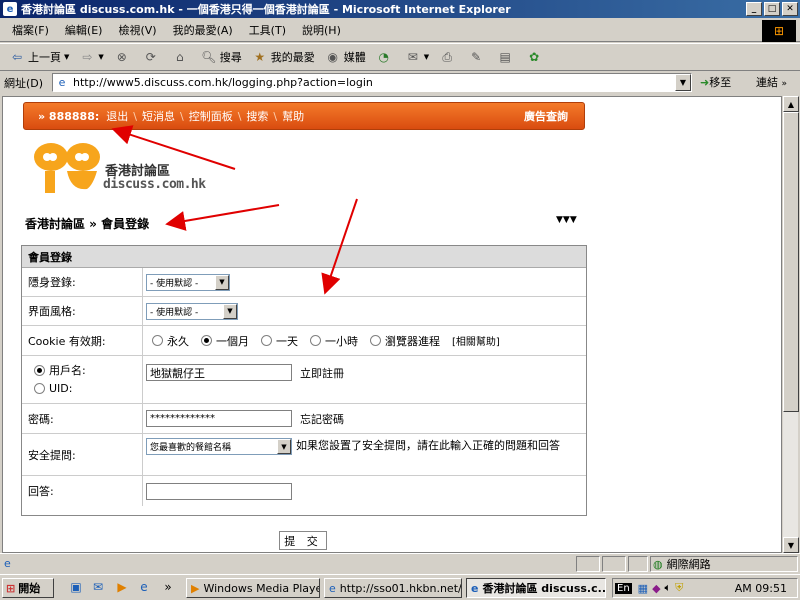  I want to click on quicklaunch-outlook-icon: ✉, so click(98, 587).